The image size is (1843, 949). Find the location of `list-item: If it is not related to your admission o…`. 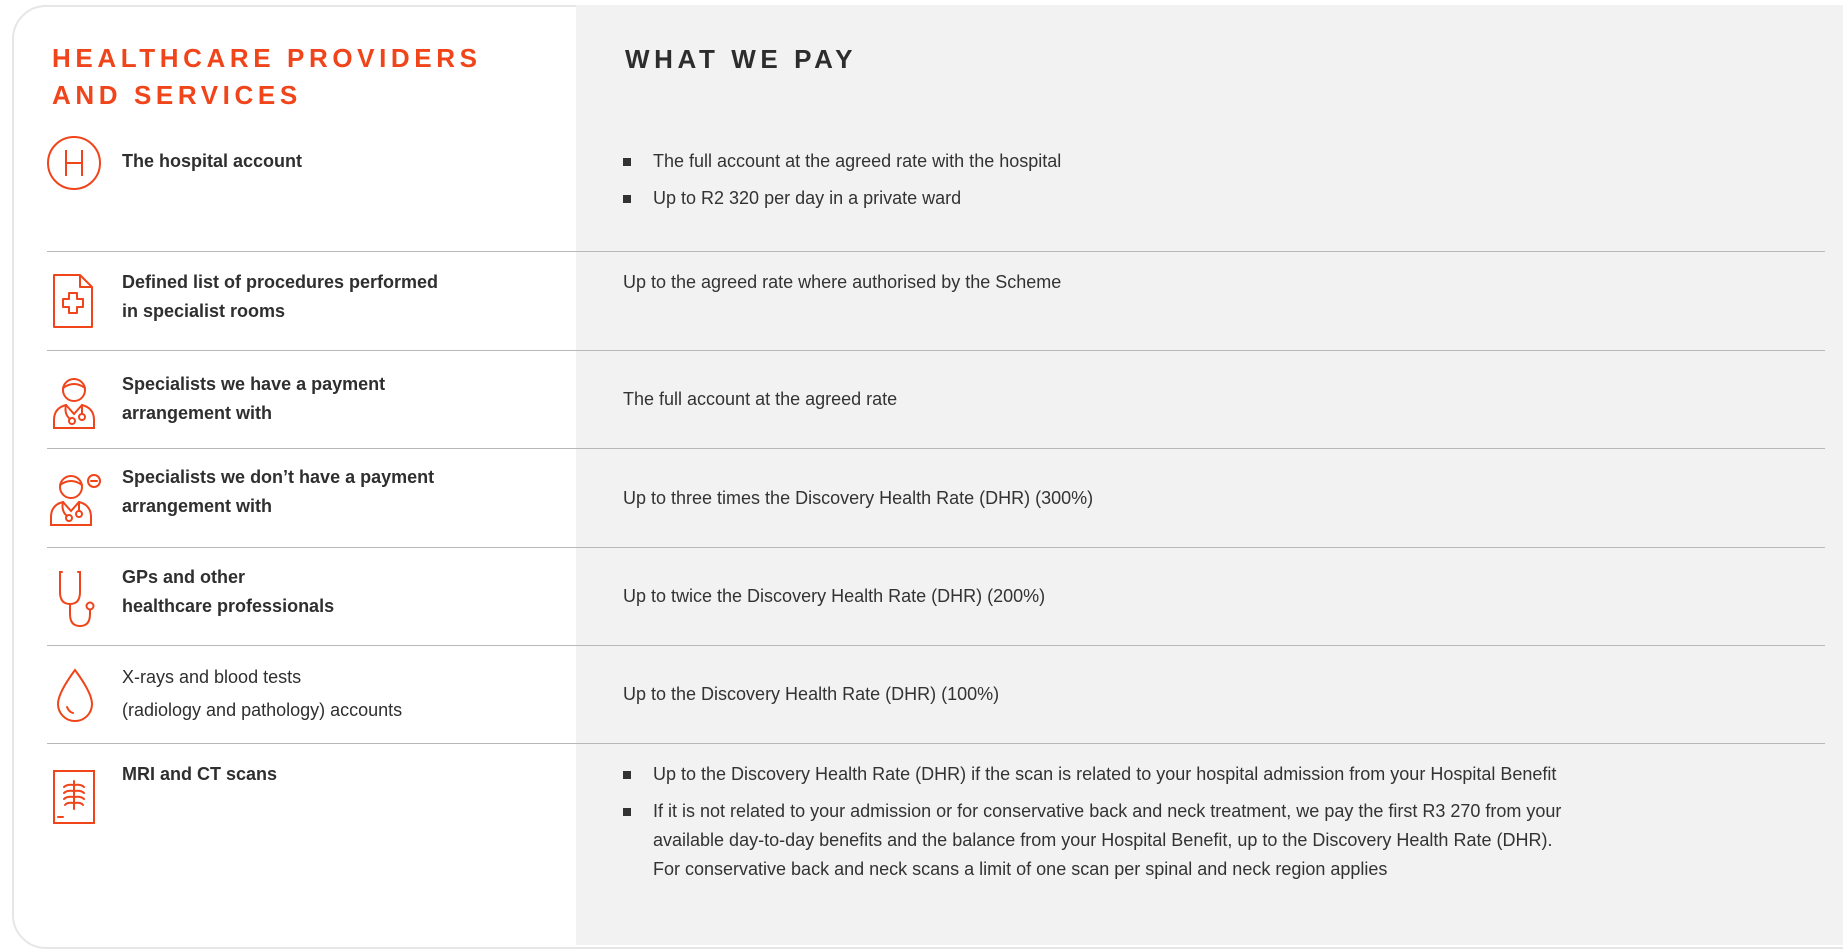

list-item: If it is not related to your admission o… is located at coordinates (1092, 840).